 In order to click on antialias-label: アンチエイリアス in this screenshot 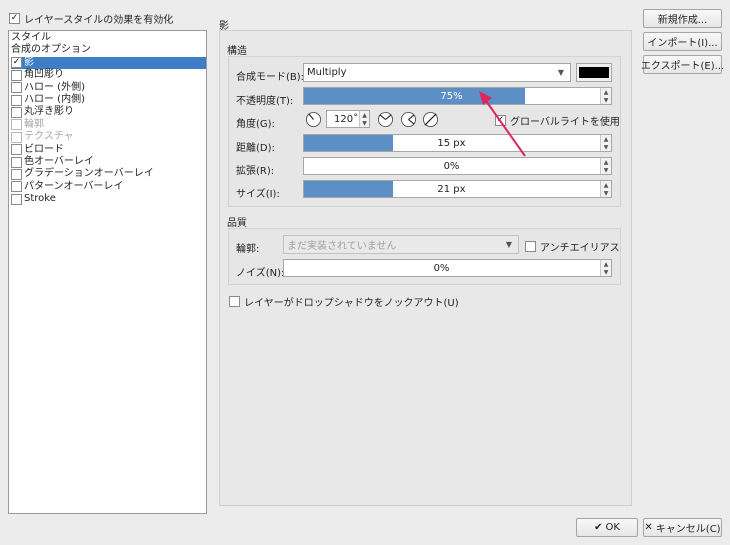, I will do `click(580, 248)`.